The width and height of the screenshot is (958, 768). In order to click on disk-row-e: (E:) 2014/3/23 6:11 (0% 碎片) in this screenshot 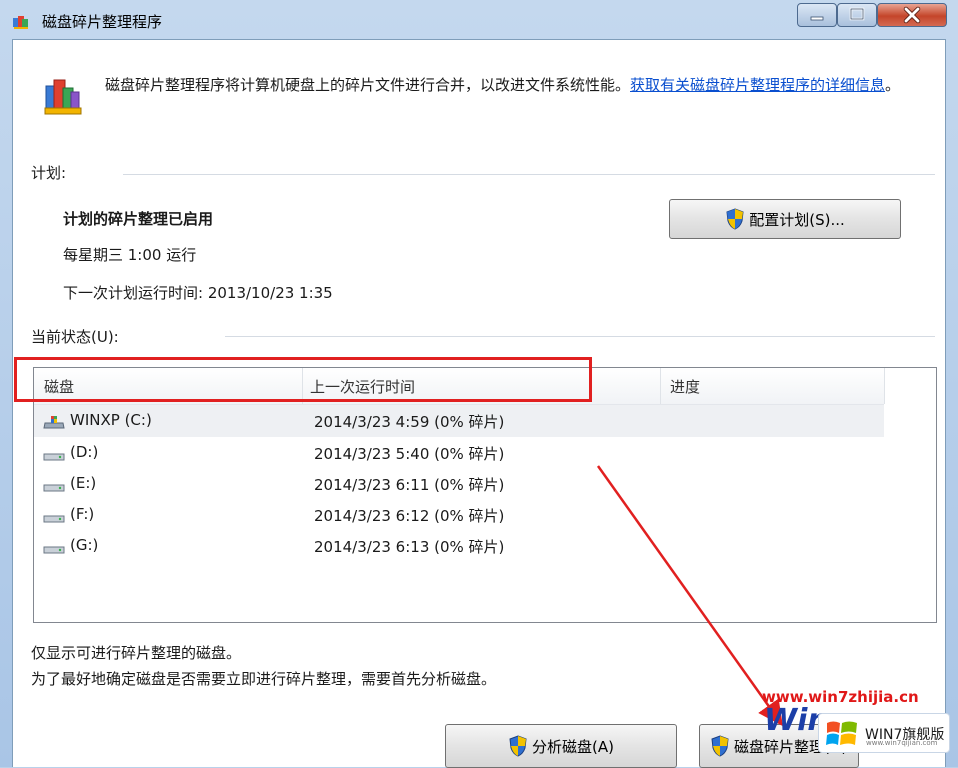, I will do `click(459, 484)`.